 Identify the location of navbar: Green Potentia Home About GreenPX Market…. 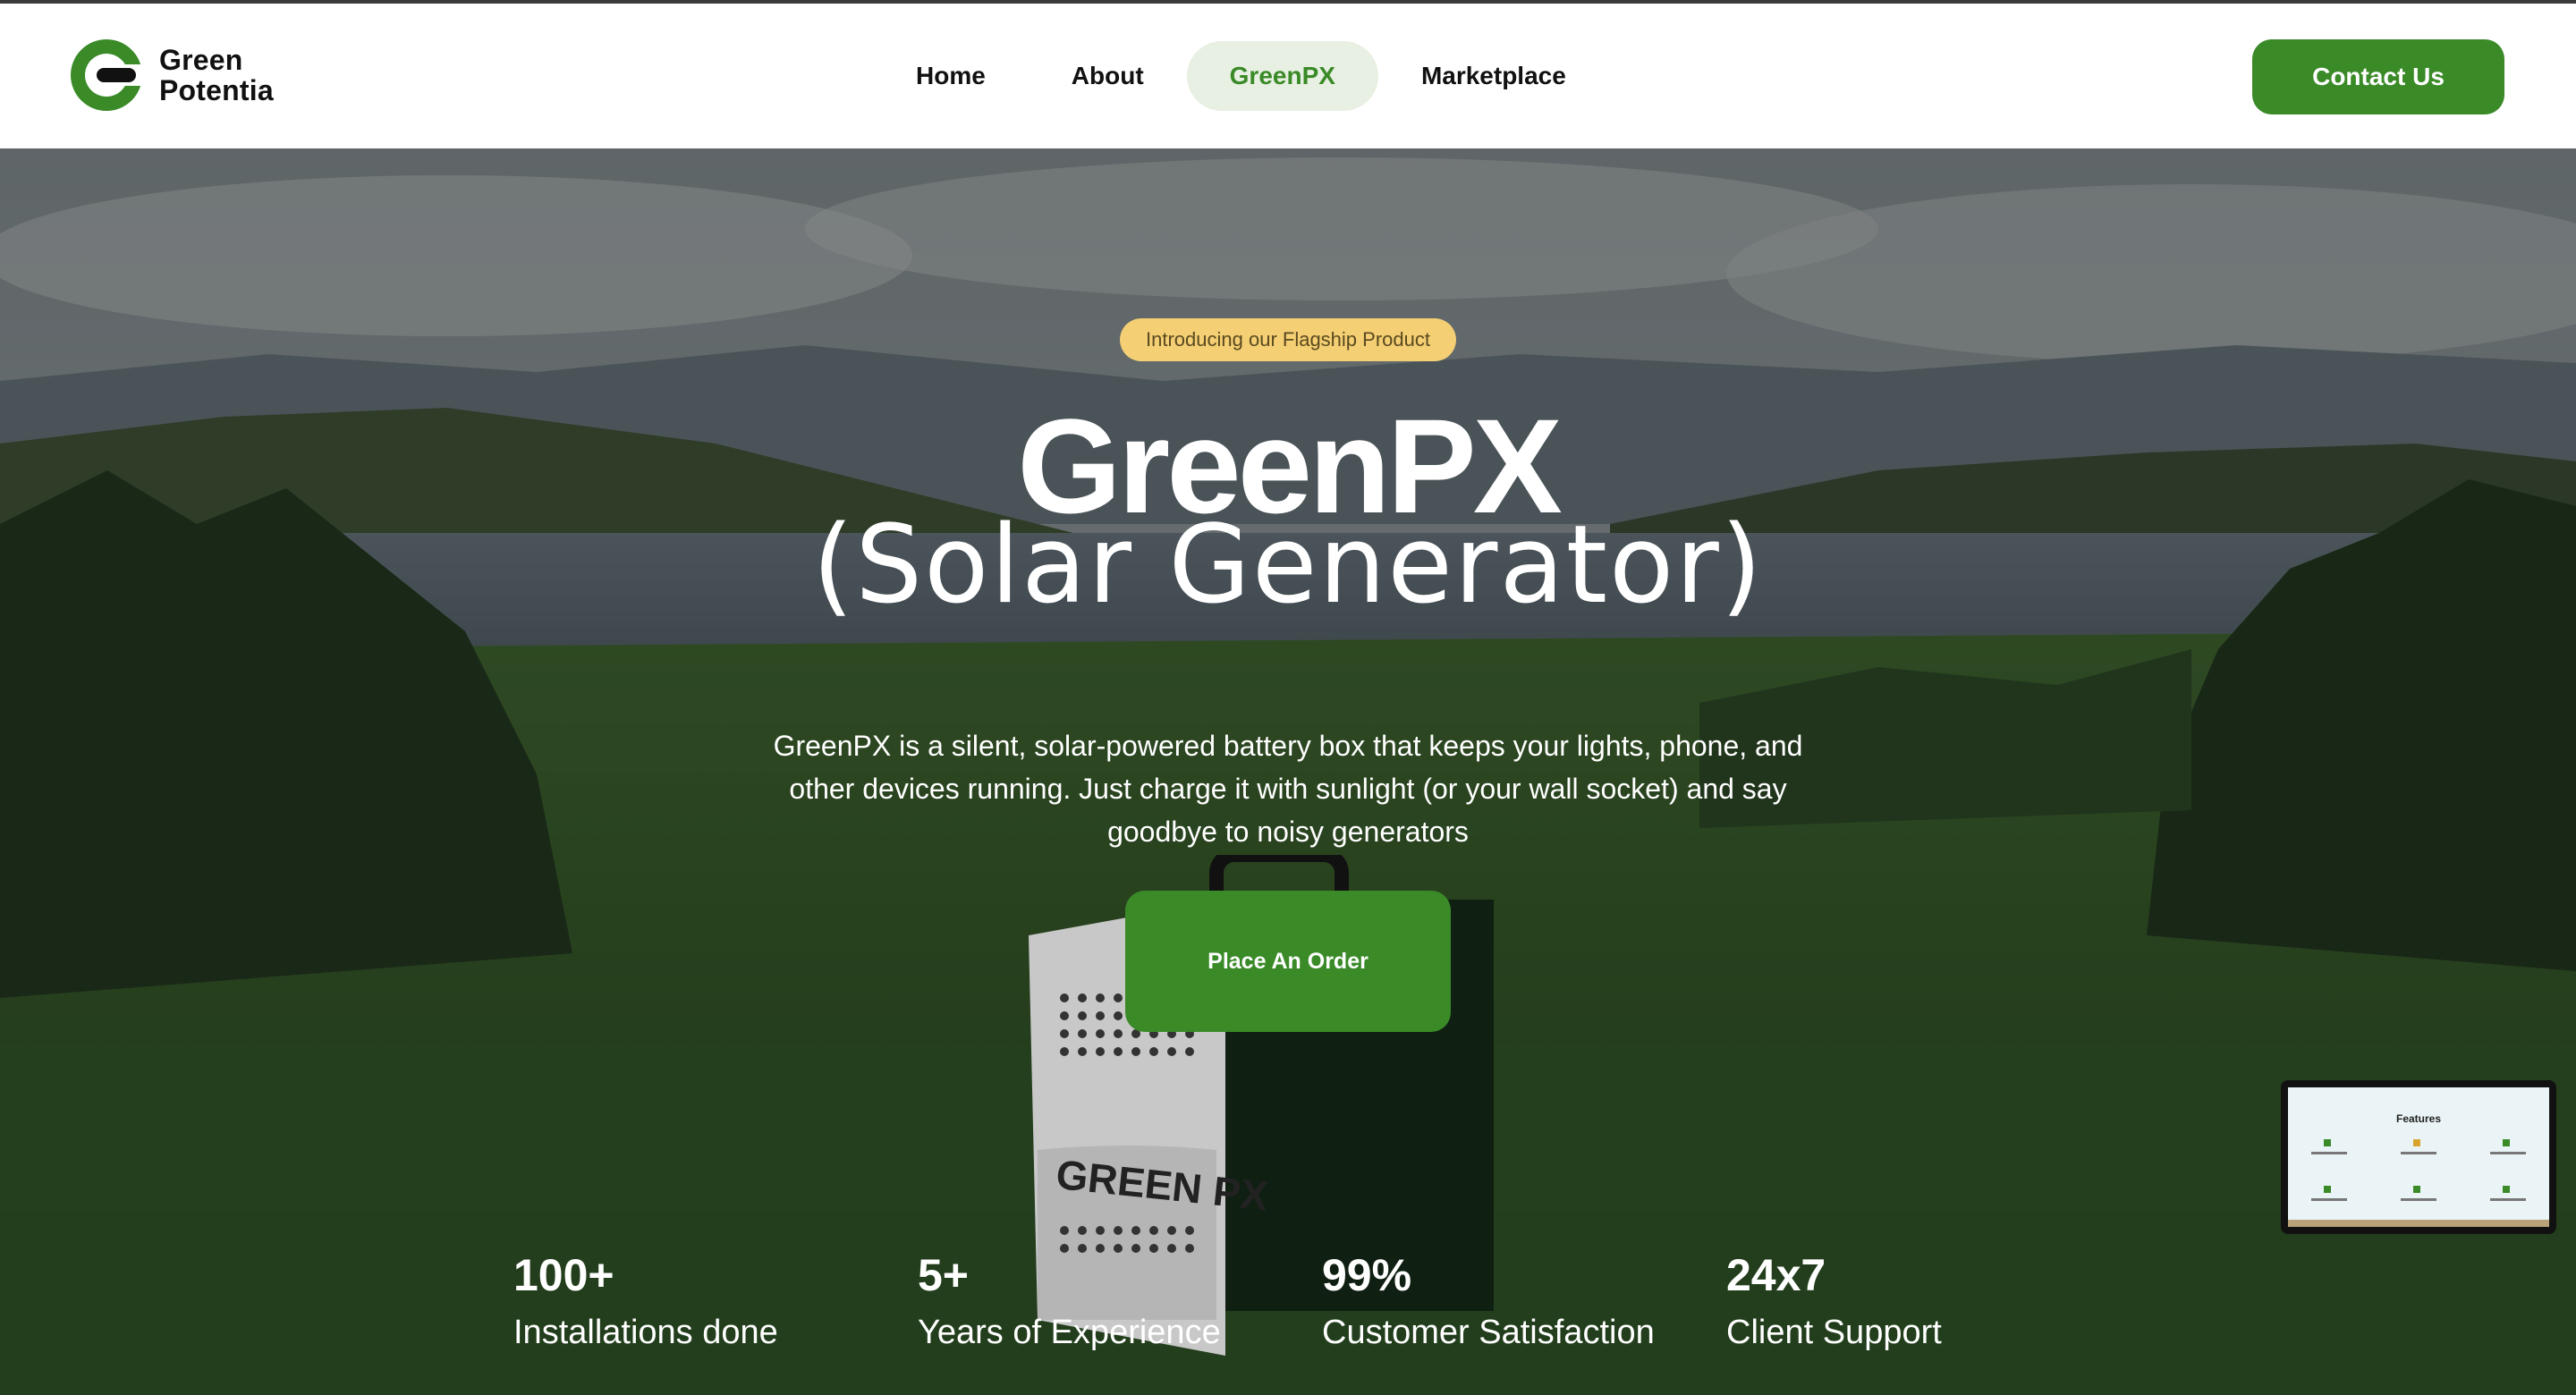
(1288, 76).